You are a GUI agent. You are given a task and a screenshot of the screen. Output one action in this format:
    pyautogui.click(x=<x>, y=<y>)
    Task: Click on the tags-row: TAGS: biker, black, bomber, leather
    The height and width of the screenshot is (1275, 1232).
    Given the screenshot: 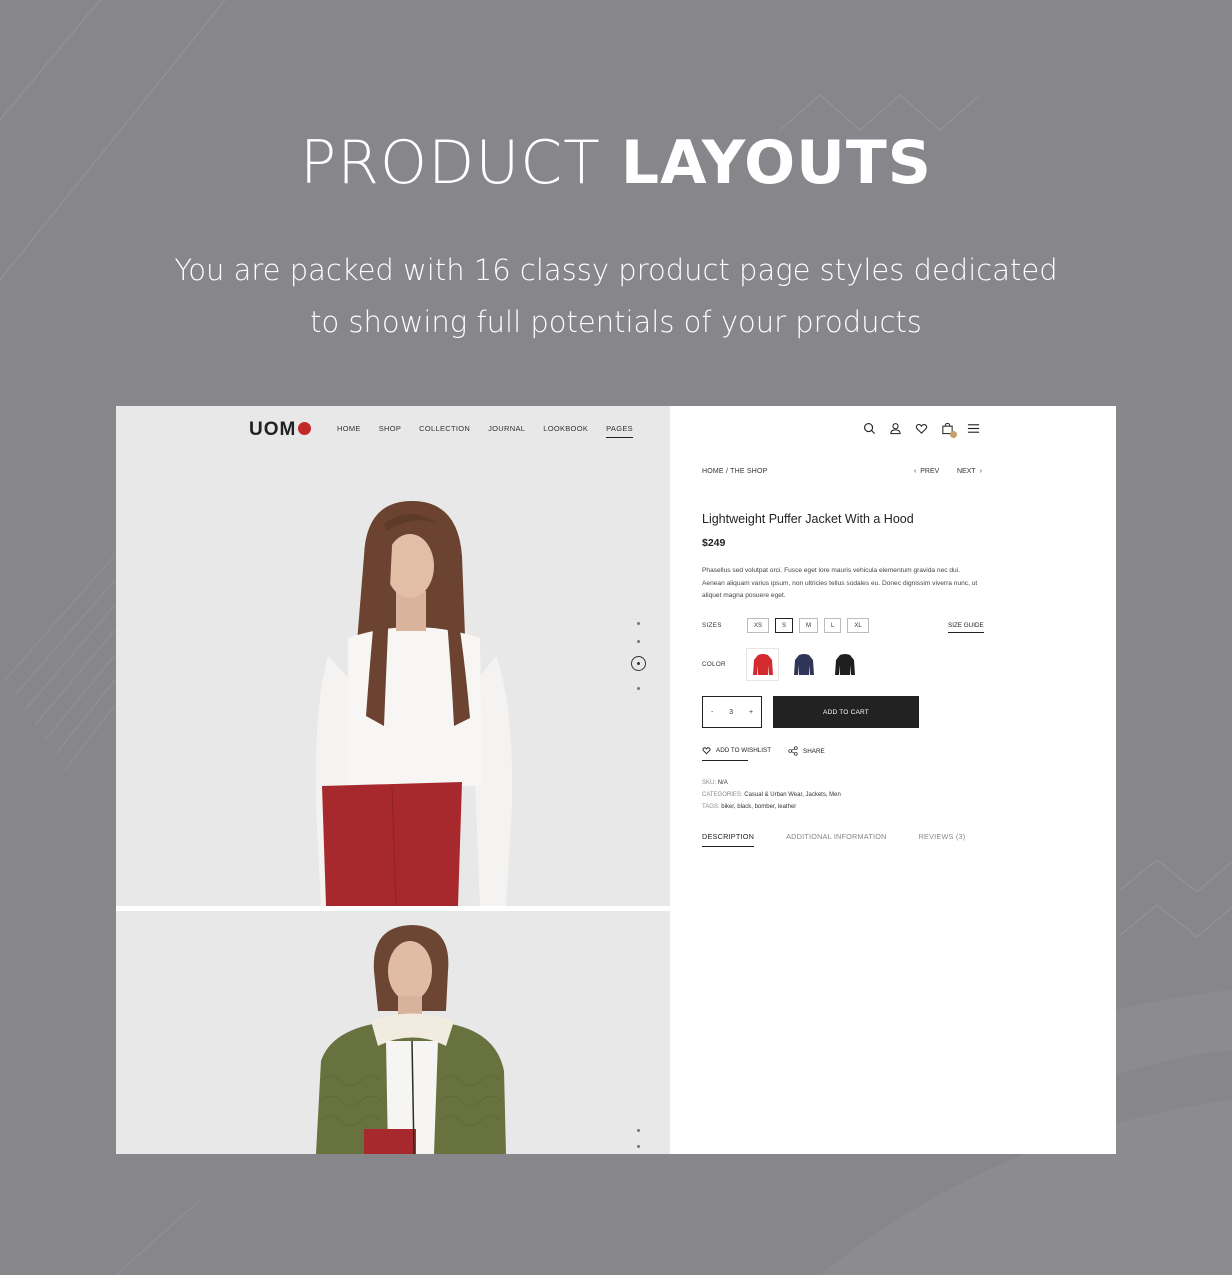 What is the action you would take?
    pyautogui.click(x=749, y=807)
    